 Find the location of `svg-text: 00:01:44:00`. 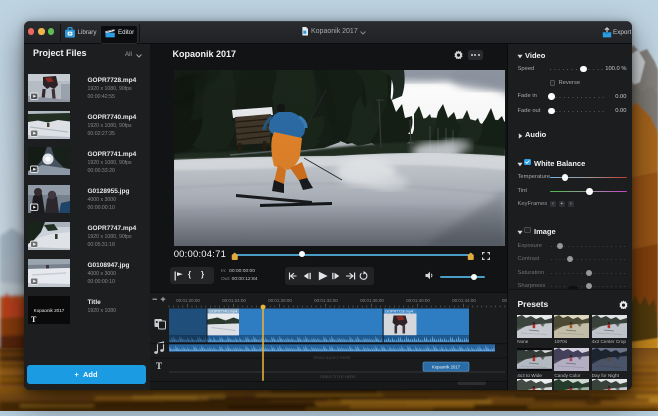

svg-text: 00:01:44:00 is located at coordinates (464, 300).